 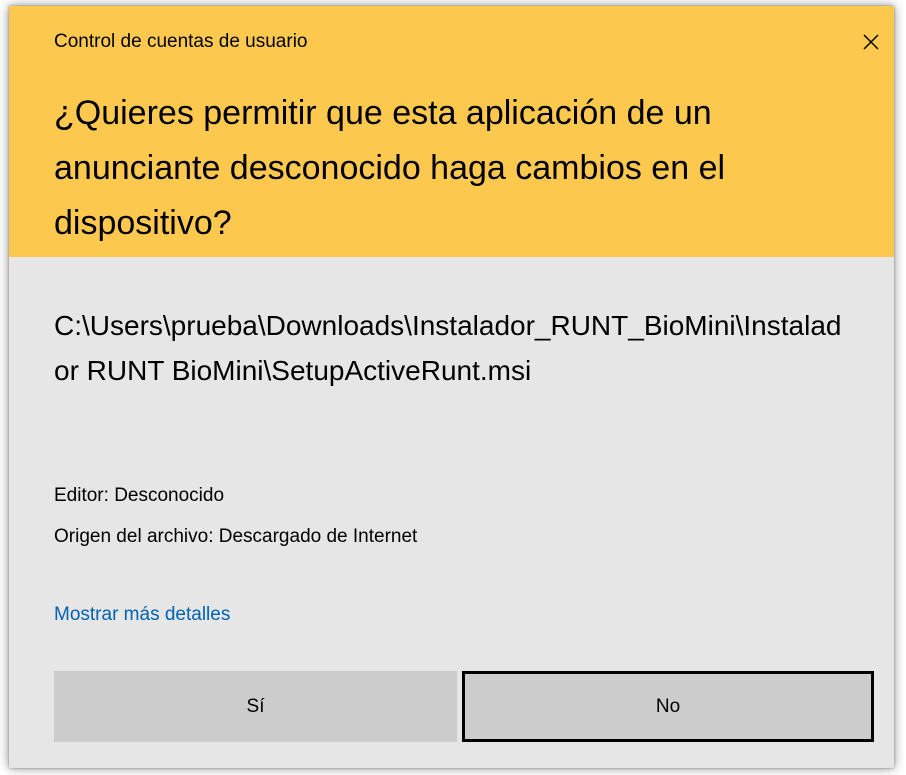 I want to click on yes-button-label: Sí, so click(x=255, y=706).